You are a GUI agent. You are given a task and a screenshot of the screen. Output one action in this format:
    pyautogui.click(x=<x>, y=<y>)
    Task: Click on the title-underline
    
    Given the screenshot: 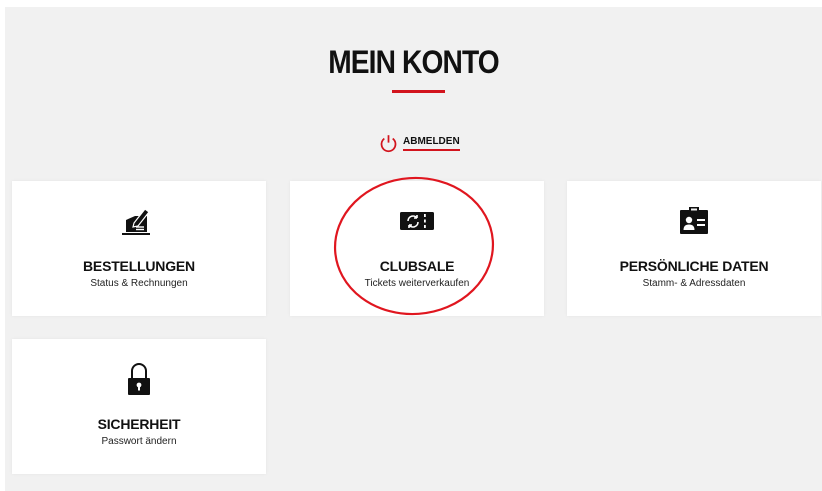 What is the action you would take?
    pyautogui.click(x=418, y=91)
    